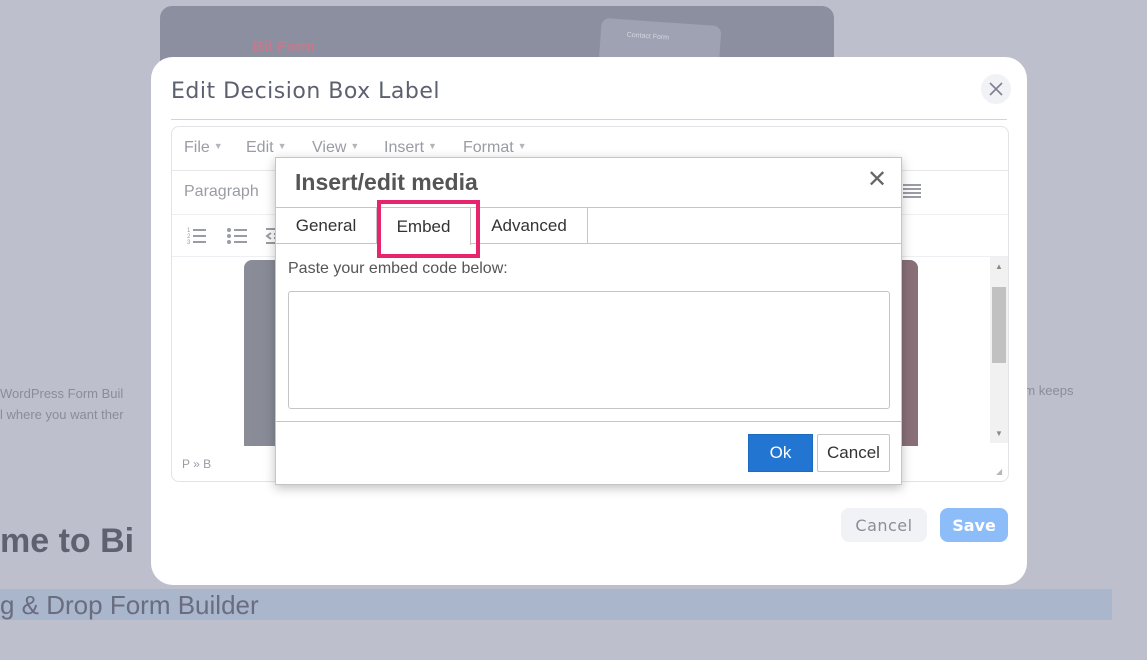  I want to click on background-paragraph-right: rm keeps, so click(1047, 390).